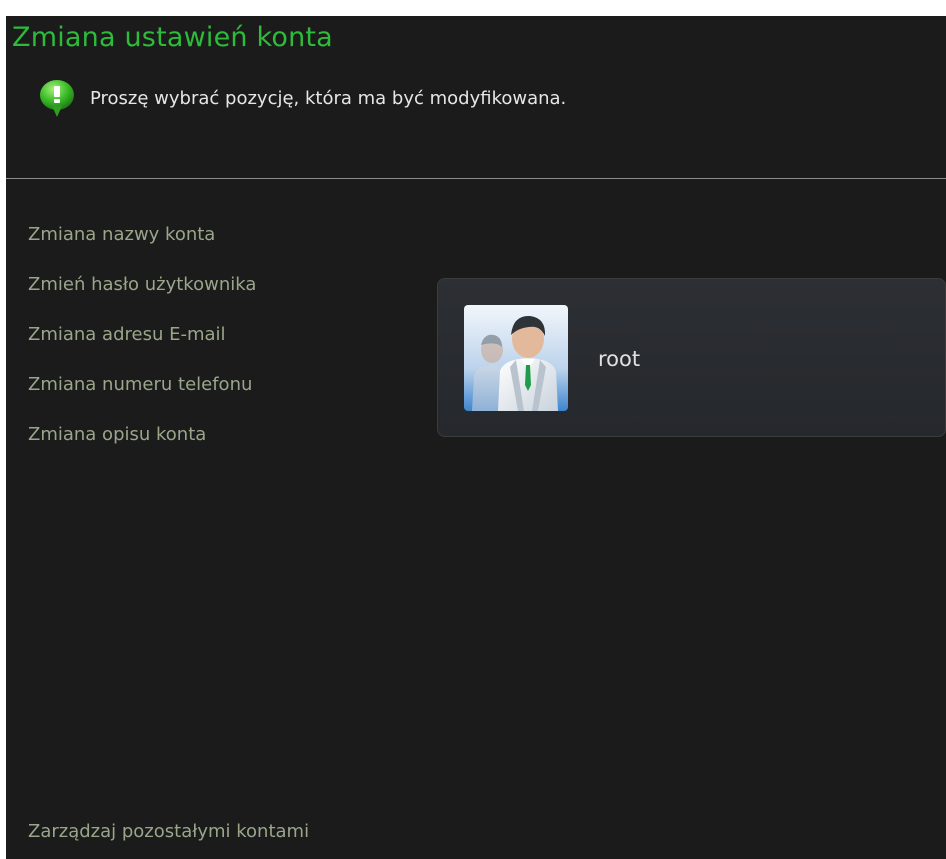 The height and width of the screenshot is (859, 946). Describe the element at coordinates (172, 37) in the screenshot. I see `page-title: Zmiana ustawień konta` at that location.